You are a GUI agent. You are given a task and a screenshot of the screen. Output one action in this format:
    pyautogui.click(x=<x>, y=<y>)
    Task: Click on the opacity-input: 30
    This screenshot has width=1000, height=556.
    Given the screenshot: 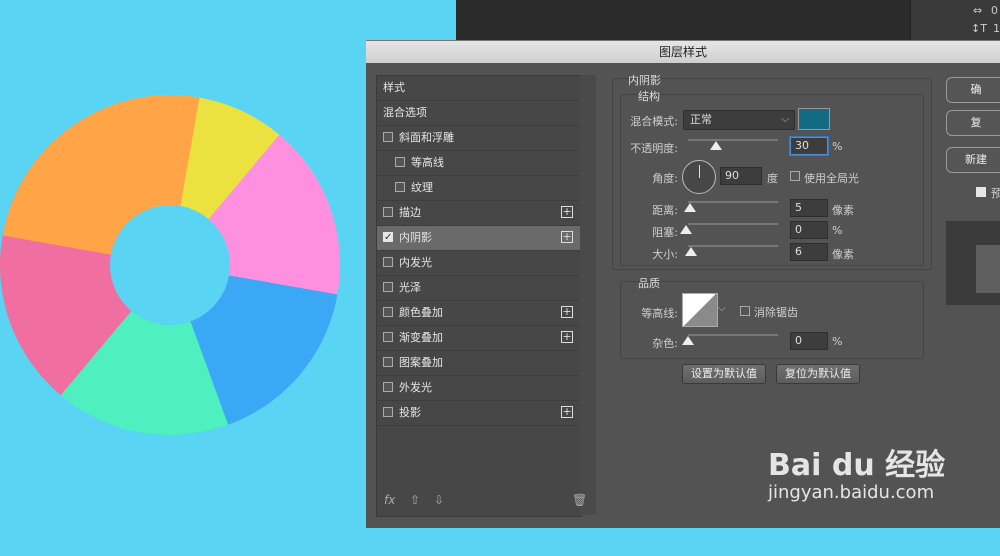 What is the action you would take?
    pyautogui.click(x=809, y=146)
    